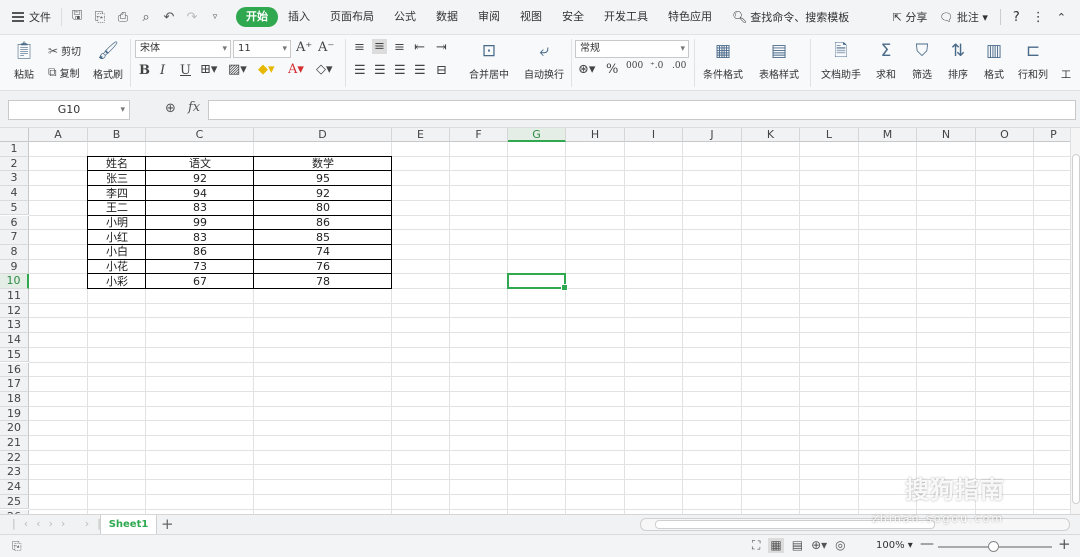  Describe the element at coordinates (595, 135) in the screenshot. I see `column-header-h: H` at that location.